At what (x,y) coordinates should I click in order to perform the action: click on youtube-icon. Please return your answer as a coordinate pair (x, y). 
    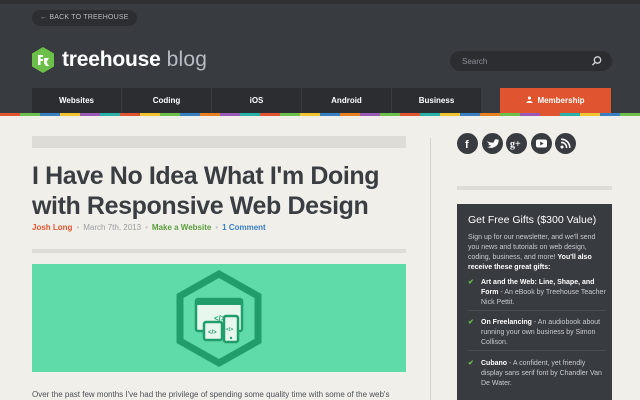
    Looking at the image, I should click on (541, 143).